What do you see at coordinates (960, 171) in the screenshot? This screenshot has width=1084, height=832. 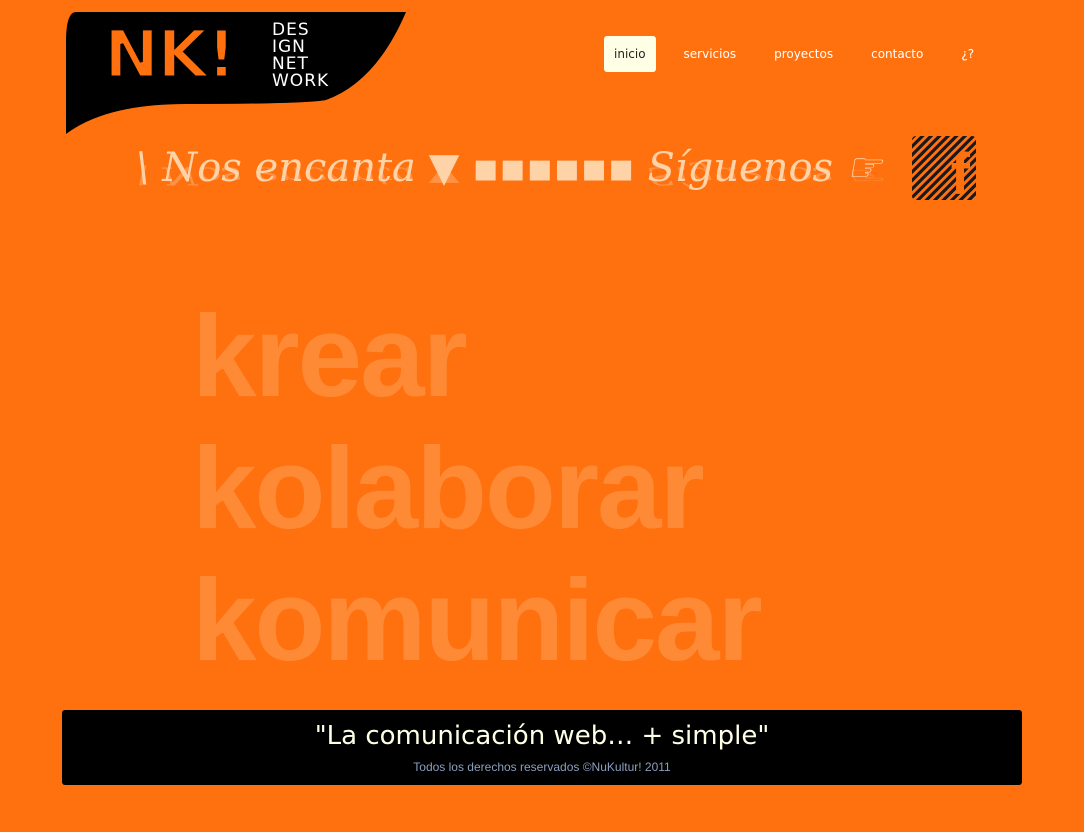 I see `facebook-letter: f` at bounding box center [960, 171].